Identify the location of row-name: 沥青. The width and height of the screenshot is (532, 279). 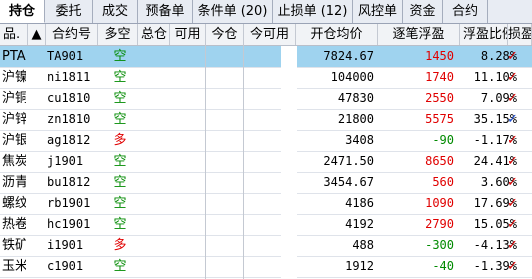
(14, 182).